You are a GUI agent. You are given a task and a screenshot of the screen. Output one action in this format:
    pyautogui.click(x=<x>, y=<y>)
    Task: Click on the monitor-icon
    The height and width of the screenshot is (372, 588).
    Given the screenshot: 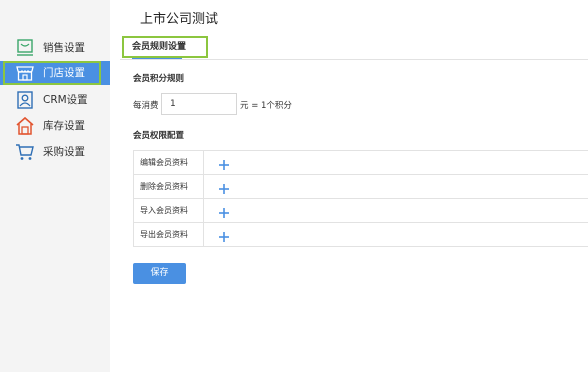 What is the action you would take?
    pyautogui.click(x=25, y=48)
    